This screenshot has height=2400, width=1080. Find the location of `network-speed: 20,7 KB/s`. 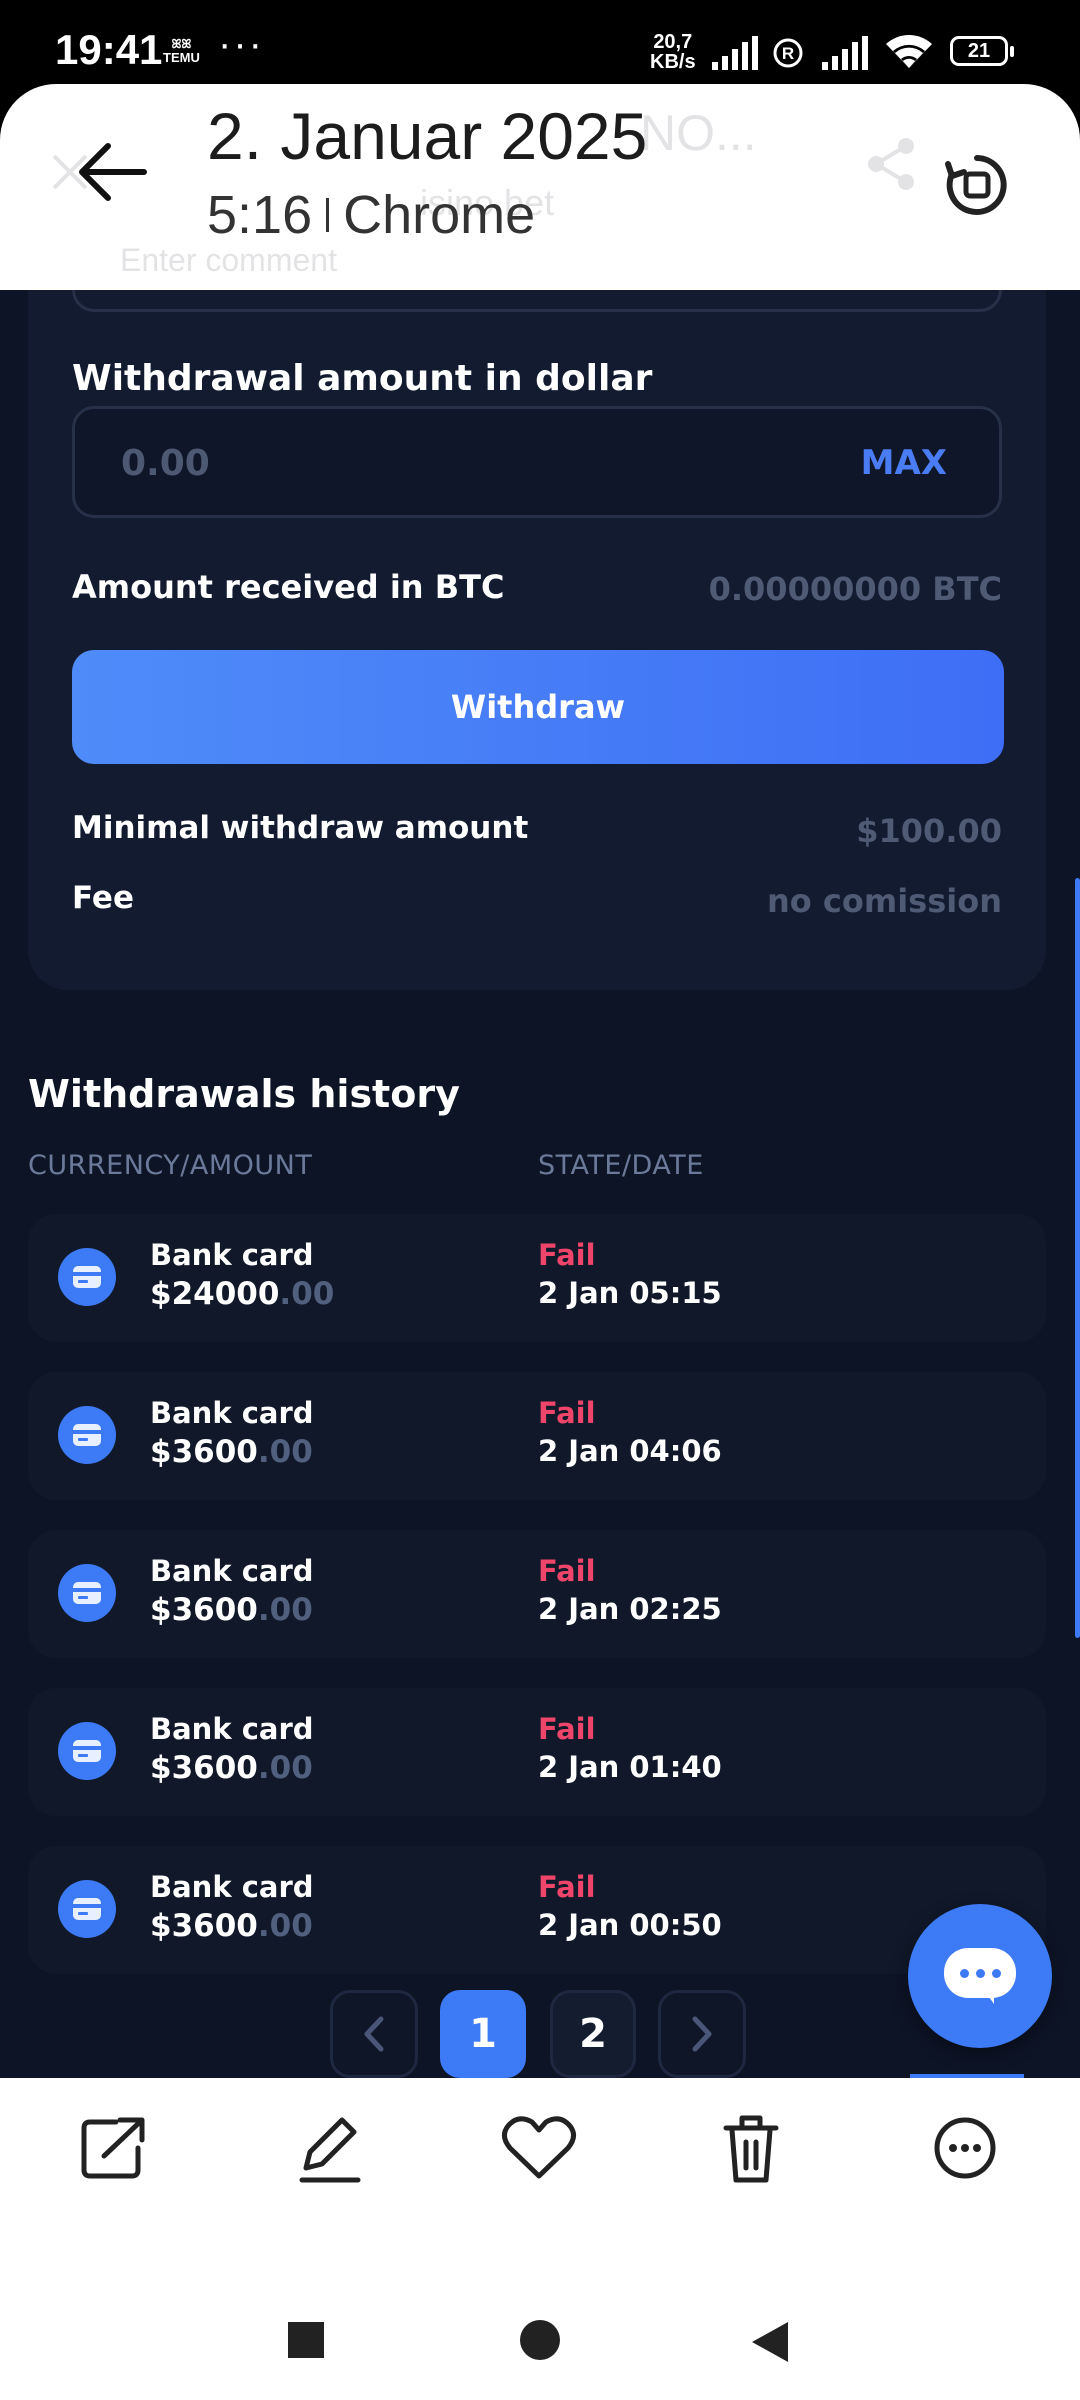

network-speed: 20,7 KB/s is located at coordinates (673, 52).